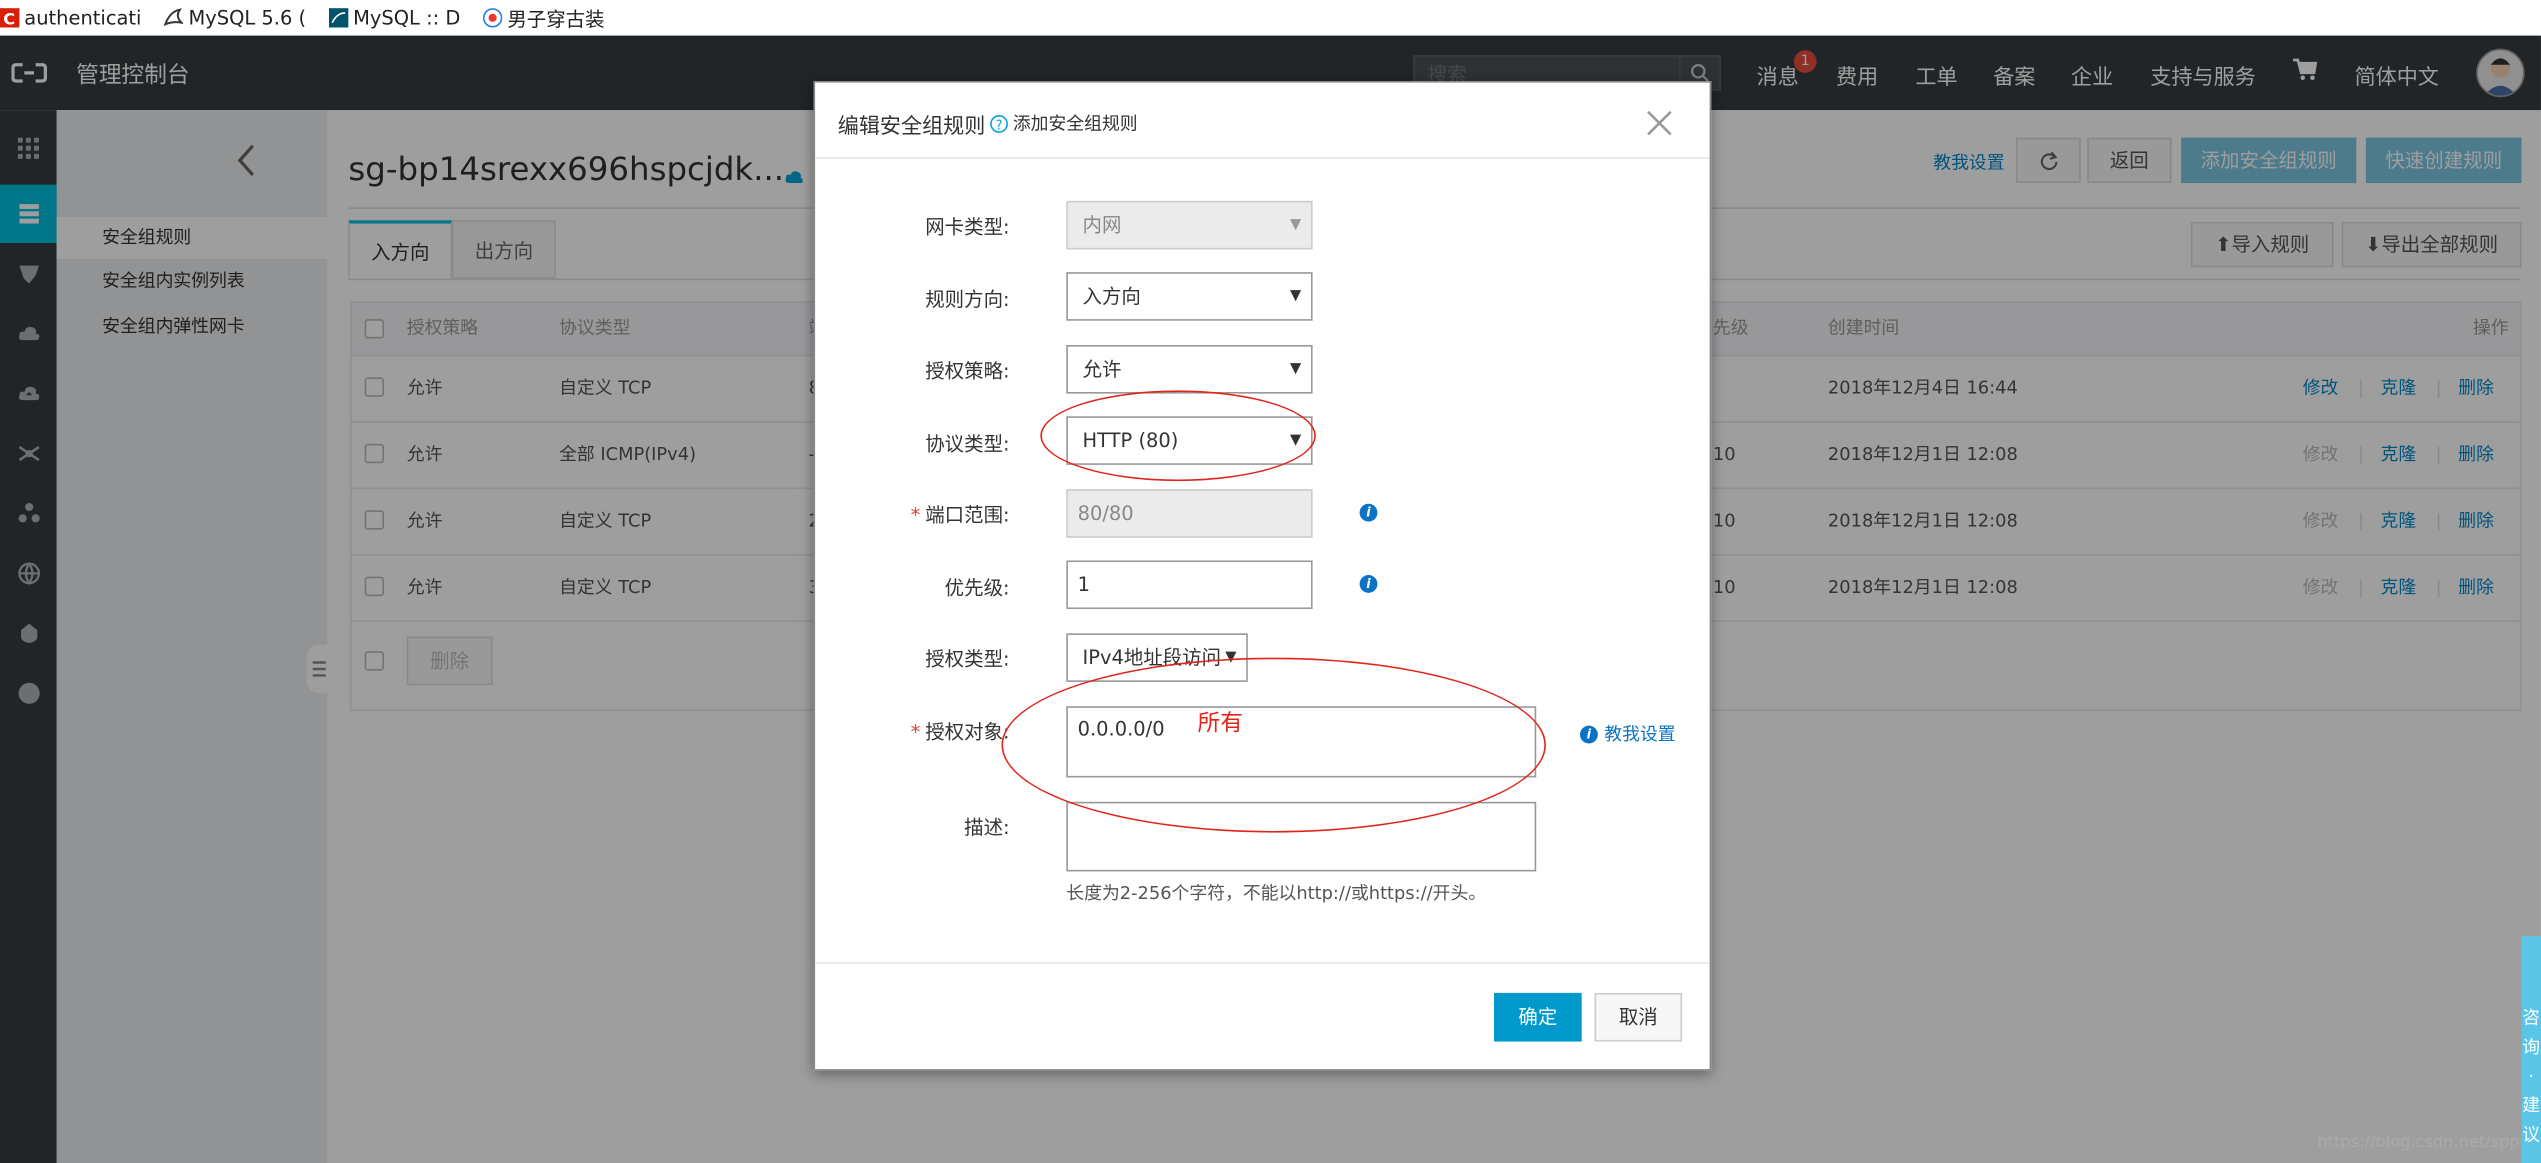  Describe the element at coordinates (1189, 225) in the screenshot. I see `nic-type-select: 内网 ▼` at that location.